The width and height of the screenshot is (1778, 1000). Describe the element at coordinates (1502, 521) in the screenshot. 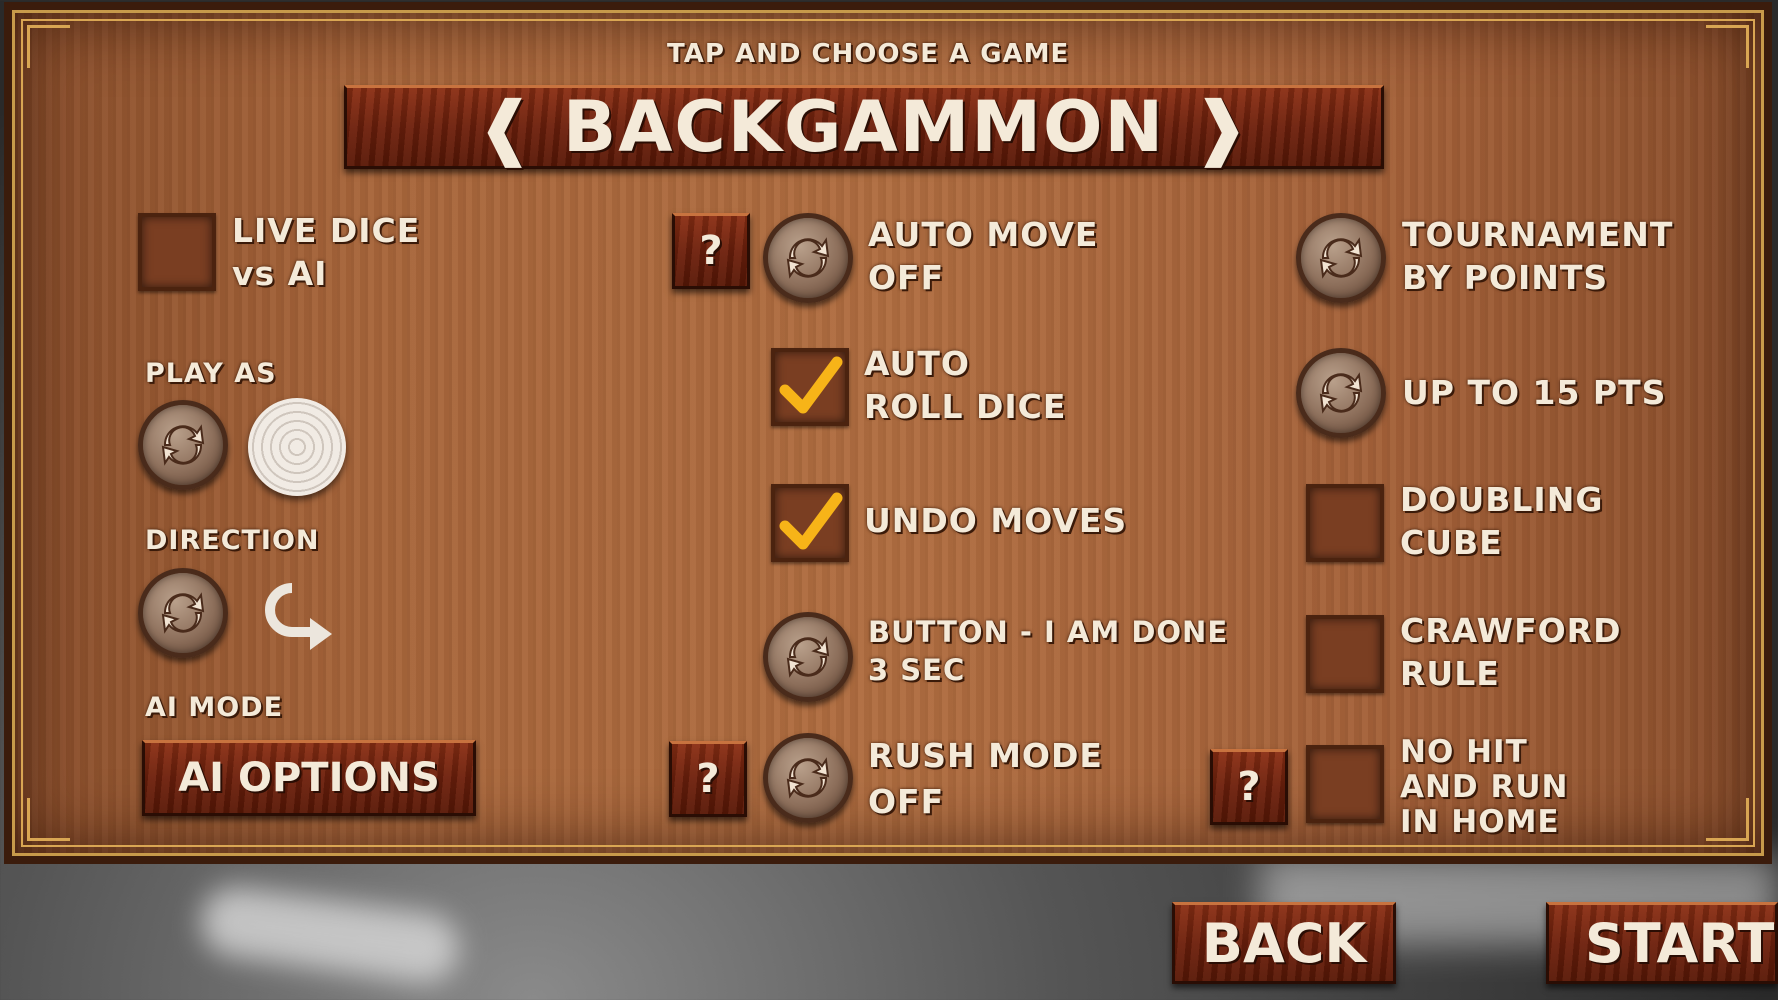

I see `doubling-cube-label: DOUBLING CUBE` at that location.